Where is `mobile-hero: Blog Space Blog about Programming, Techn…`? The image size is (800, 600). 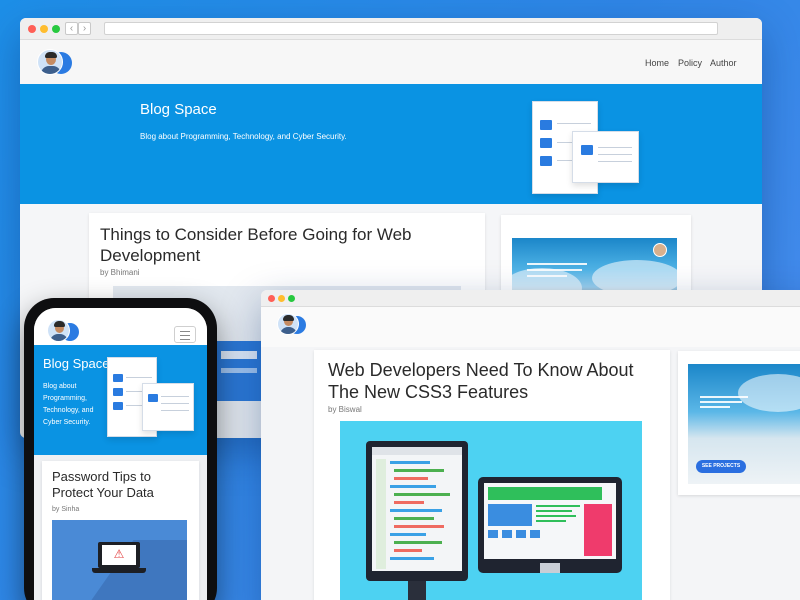 mobile-hero: Blog Space Blog about Programming, Techn… is located at coordinates (120, 400).